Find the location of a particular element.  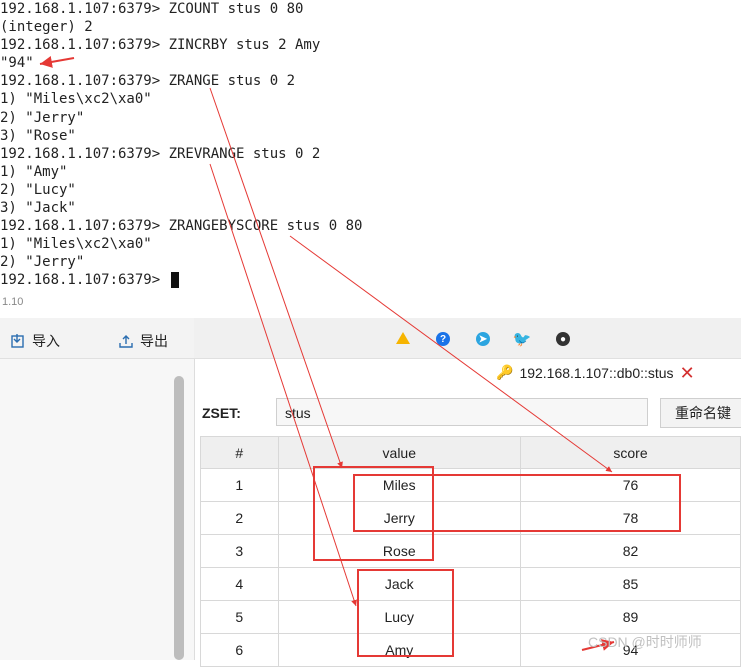

terminal-line: 192.168.1.107:6379> ZREVRANGE stus 0 2 is located at coordinates (160, 153).